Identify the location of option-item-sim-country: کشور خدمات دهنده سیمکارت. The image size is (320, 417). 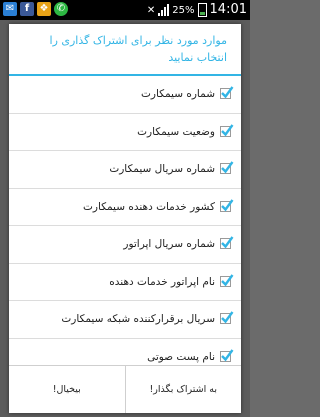
(125, 207).